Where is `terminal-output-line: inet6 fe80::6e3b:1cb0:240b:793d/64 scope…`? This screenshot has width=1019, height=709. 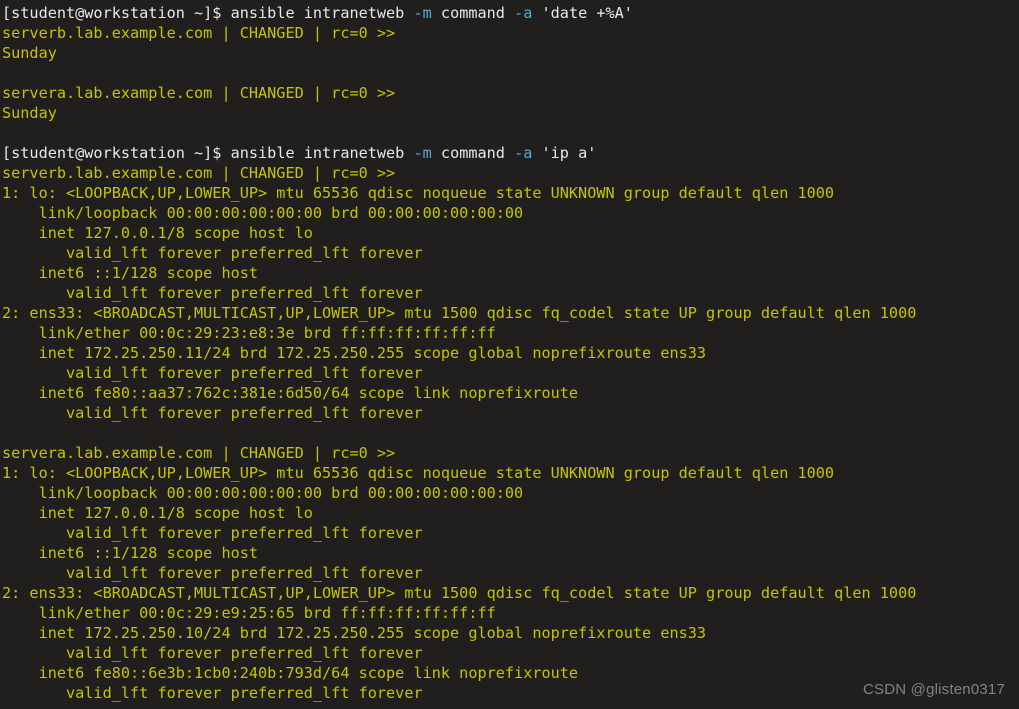
terminal-output-line: inet6 fe80::6e3b:1cb0:240b:793d/64 scope… is located at coordinates (510, 673).